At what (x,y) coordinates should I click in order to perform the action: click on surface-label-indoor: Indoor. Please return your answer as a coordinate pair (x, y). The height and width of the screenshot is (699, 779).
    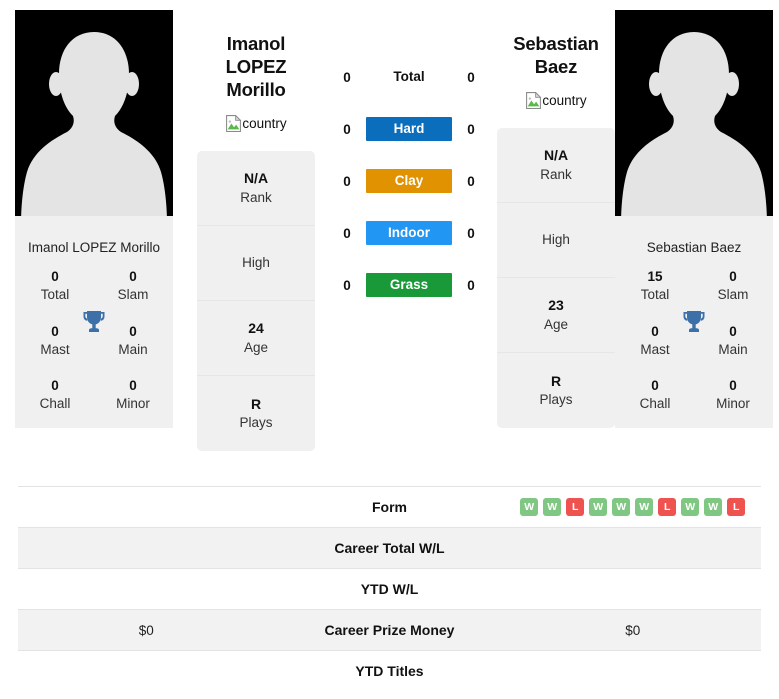
    Looking at the image, I should click on (409, 233).